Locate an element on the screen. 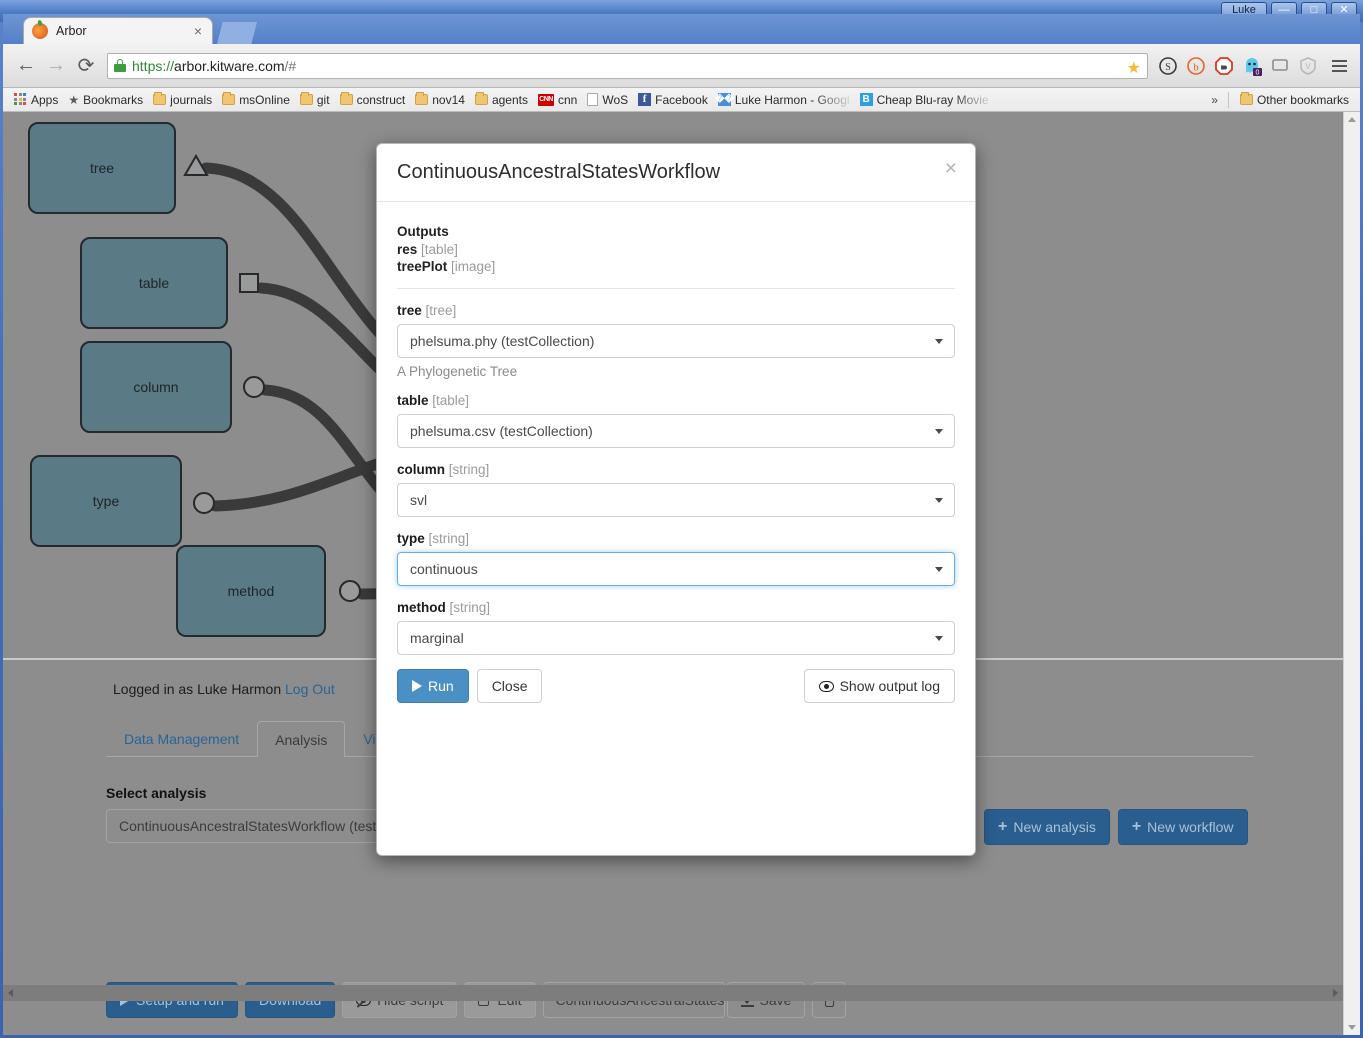 Image resolution: width=1363 pixels, height=1038 pixels. bookmark-label: agents is located at coordinates (509, 99).